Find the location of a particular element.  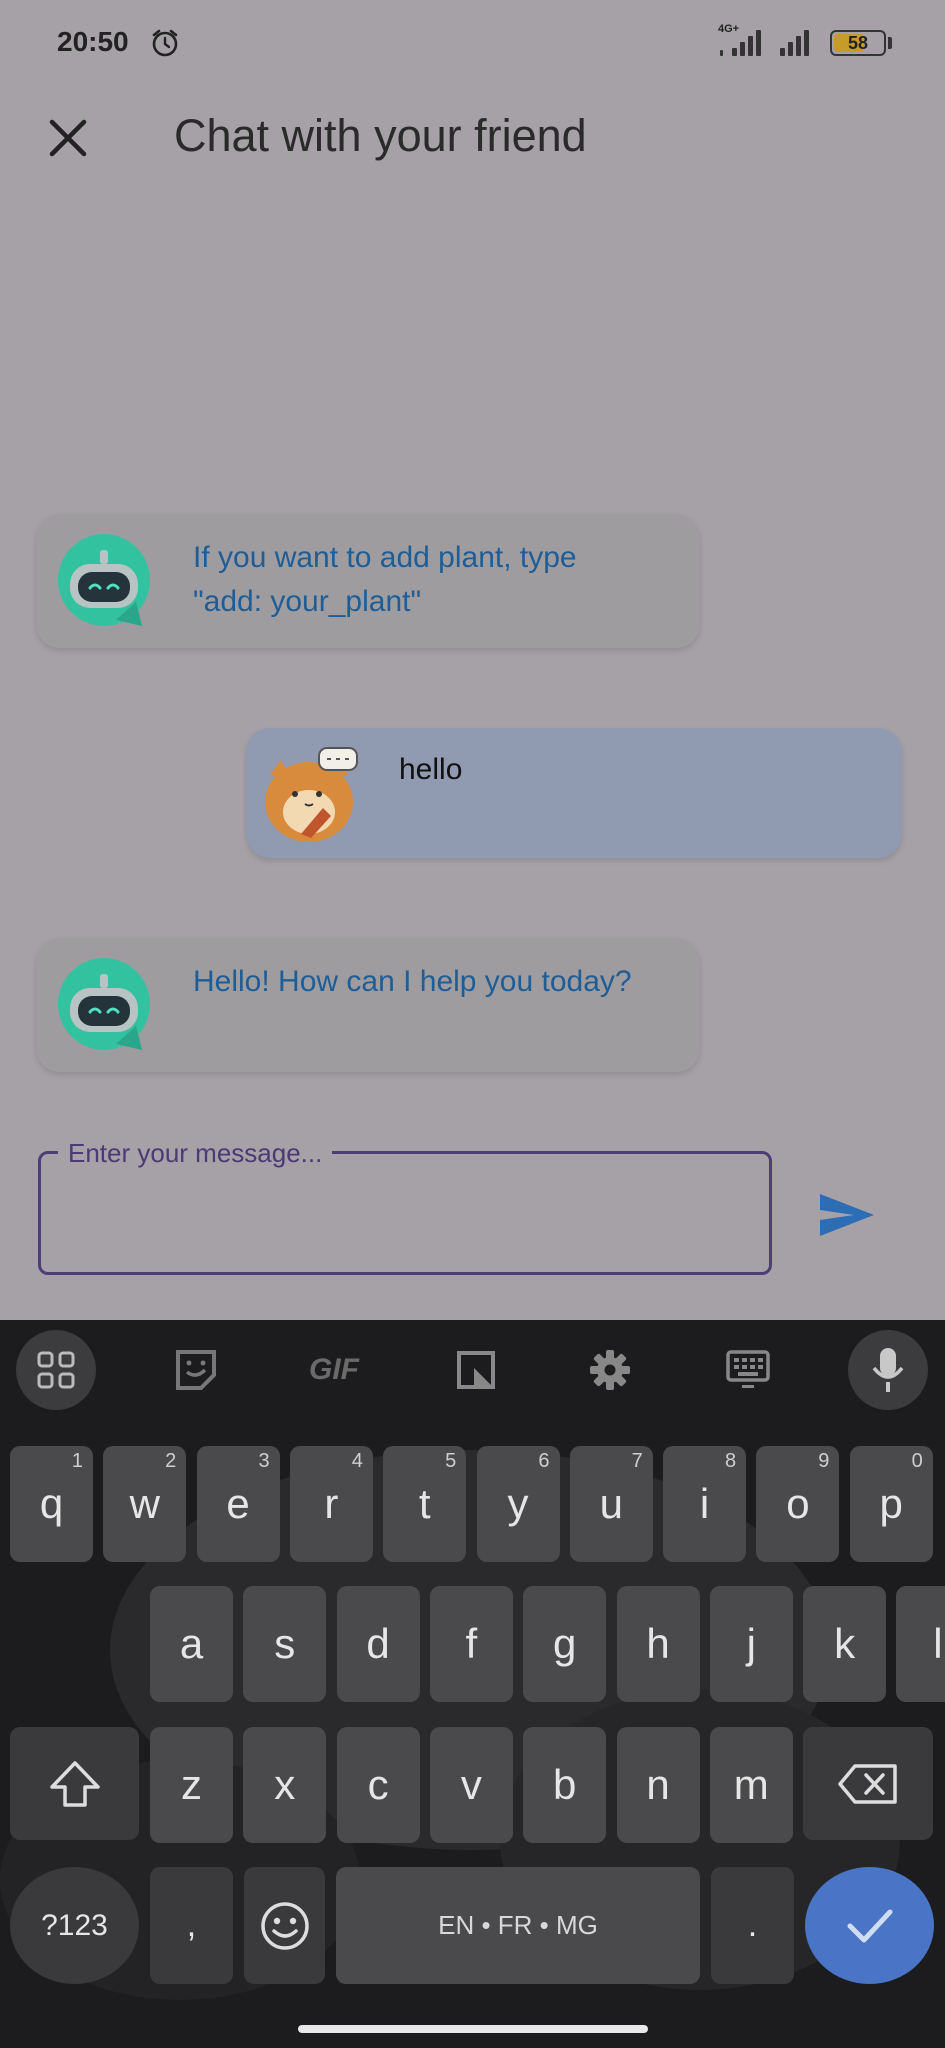

key-y: y6 is located at coordinates (518, 1504).